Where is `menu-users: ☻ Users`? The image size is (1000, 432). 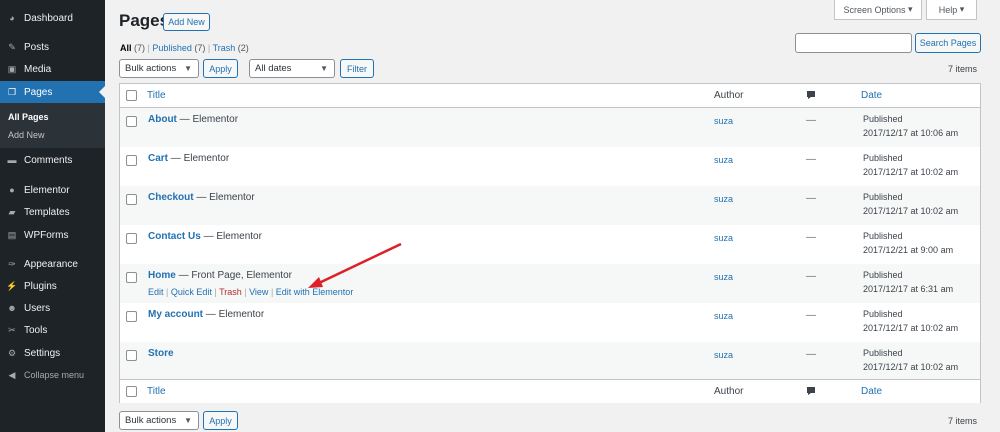 menu-users: ☻ Users is located at coordinates (52, 308).